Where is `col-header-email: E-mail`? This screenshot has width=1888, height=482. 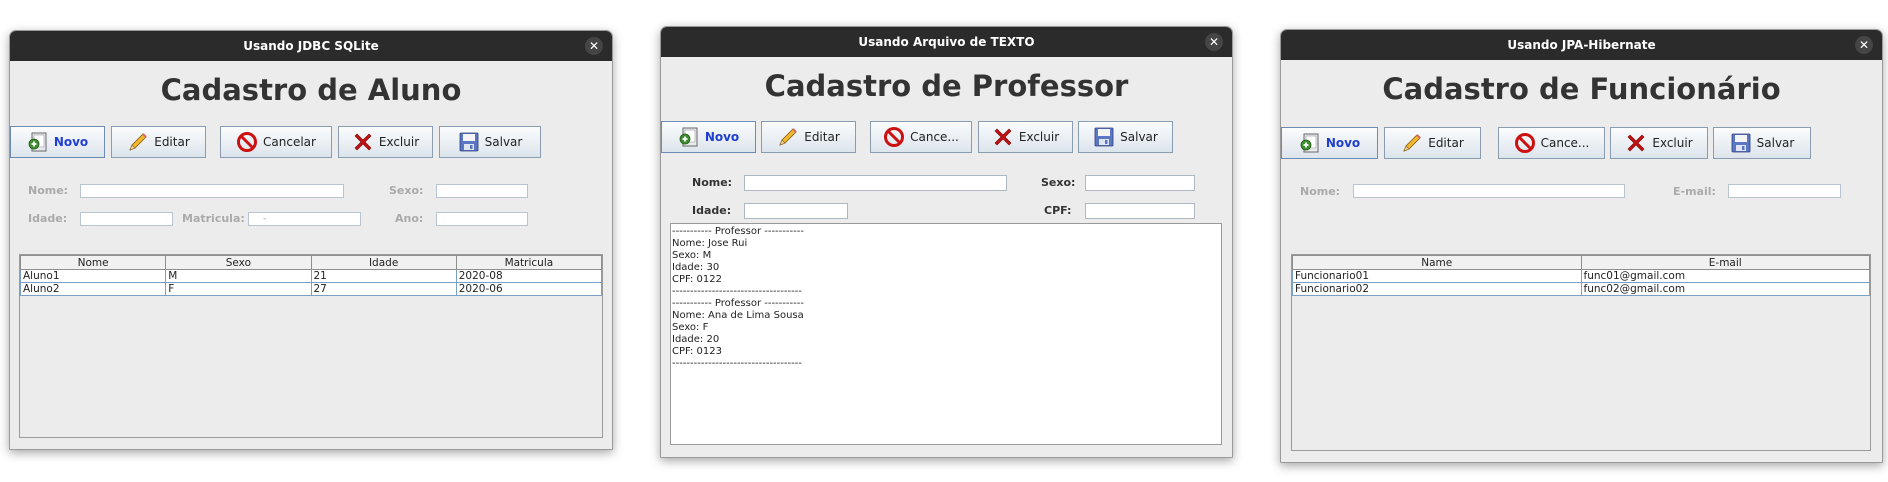
col-header-email: E-mail is located at coordinates (1725, 262).